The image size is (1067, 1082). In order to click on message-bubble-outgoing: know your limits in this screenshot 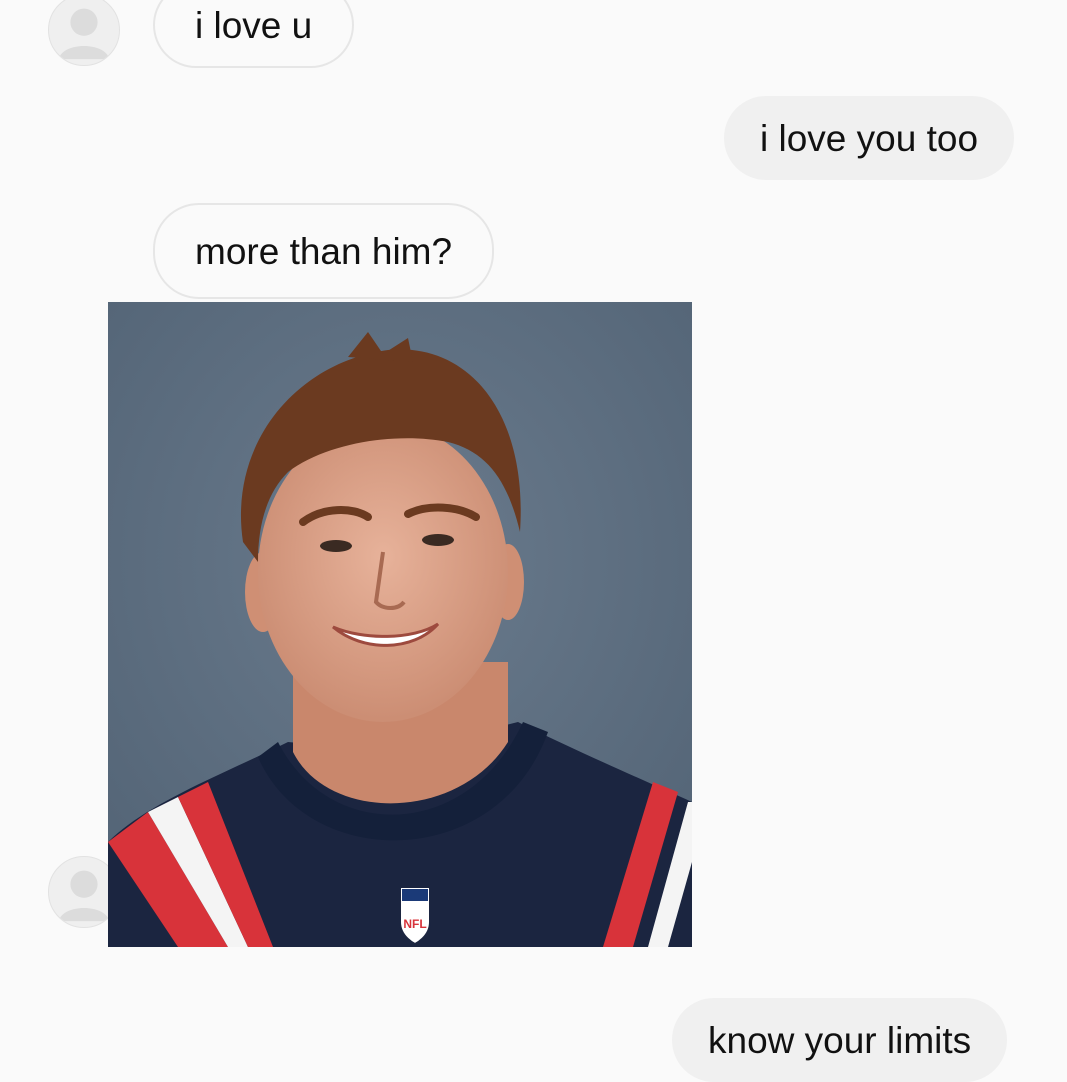, I will do `click(840, 1040)`.